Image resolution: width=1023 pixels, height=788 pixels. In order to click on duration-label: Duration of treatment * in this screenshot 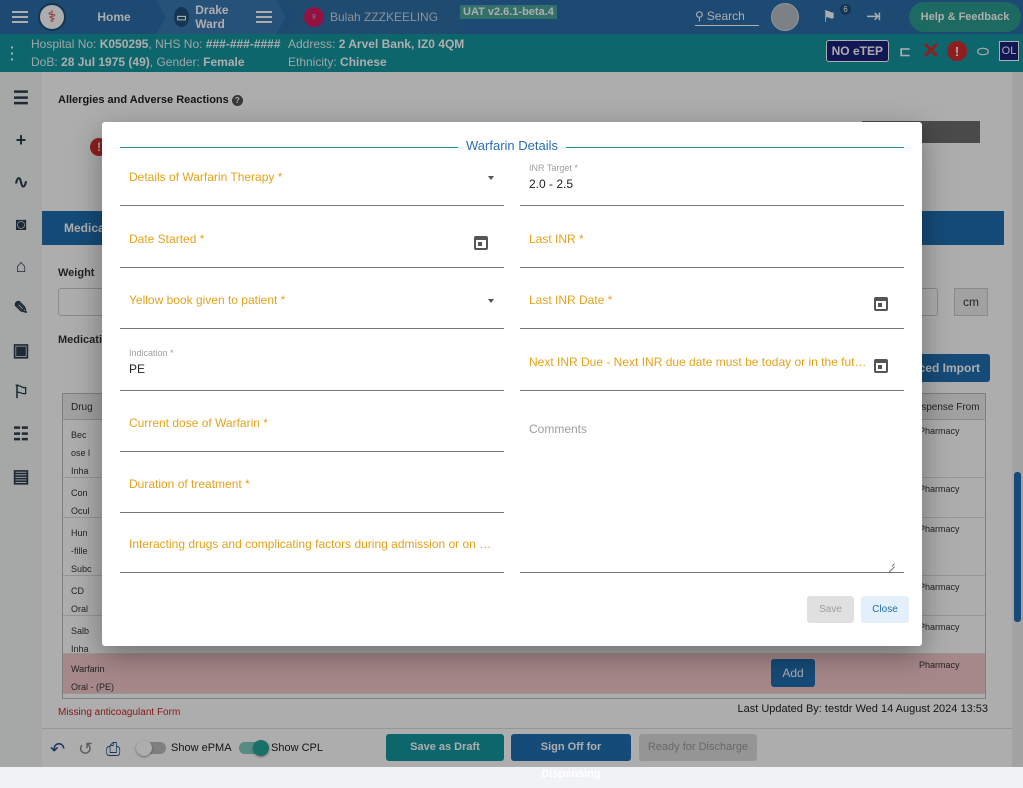, I will do `click(189, 483)`.